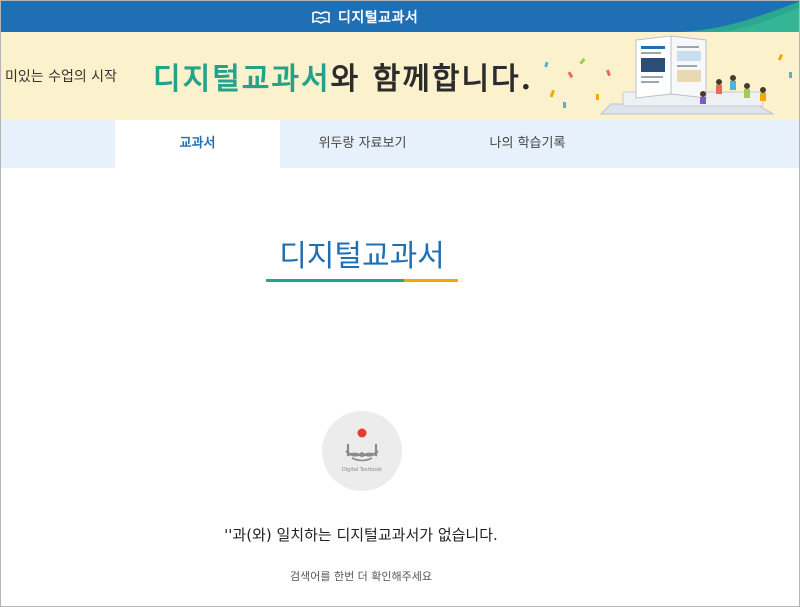  I want to click on decorative-swoosh, so click(740, 16).